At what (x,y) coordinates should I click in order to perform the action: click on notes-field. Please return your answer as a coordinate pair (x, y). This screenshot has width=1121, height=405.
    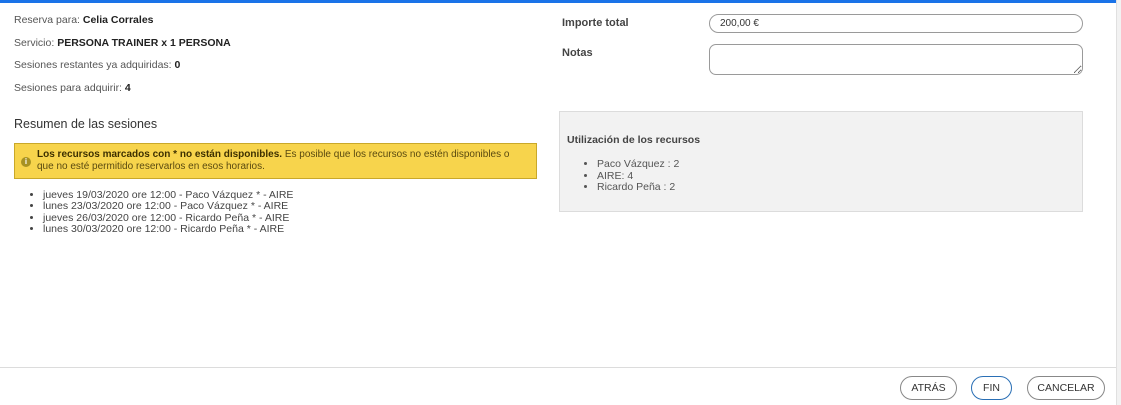
    Looking at the image, I should click on (896, 59).